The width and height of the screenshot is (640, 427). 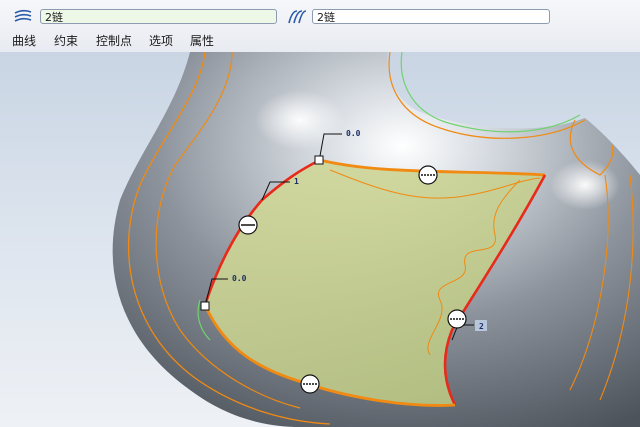 I want to click on second-chain-collector: 2链, so click(x=431, y=16).